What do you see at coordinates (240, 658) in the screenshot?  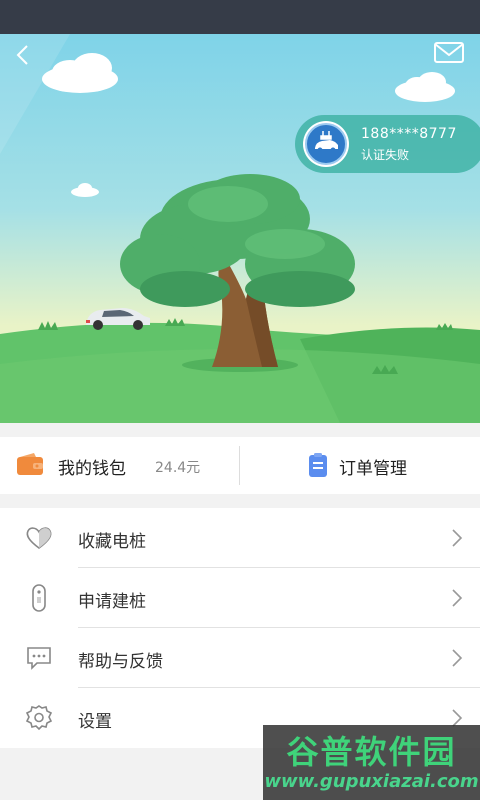 I see `menu-item-help-feedback: 帮助与反馈` at bounding box center [240, 658].